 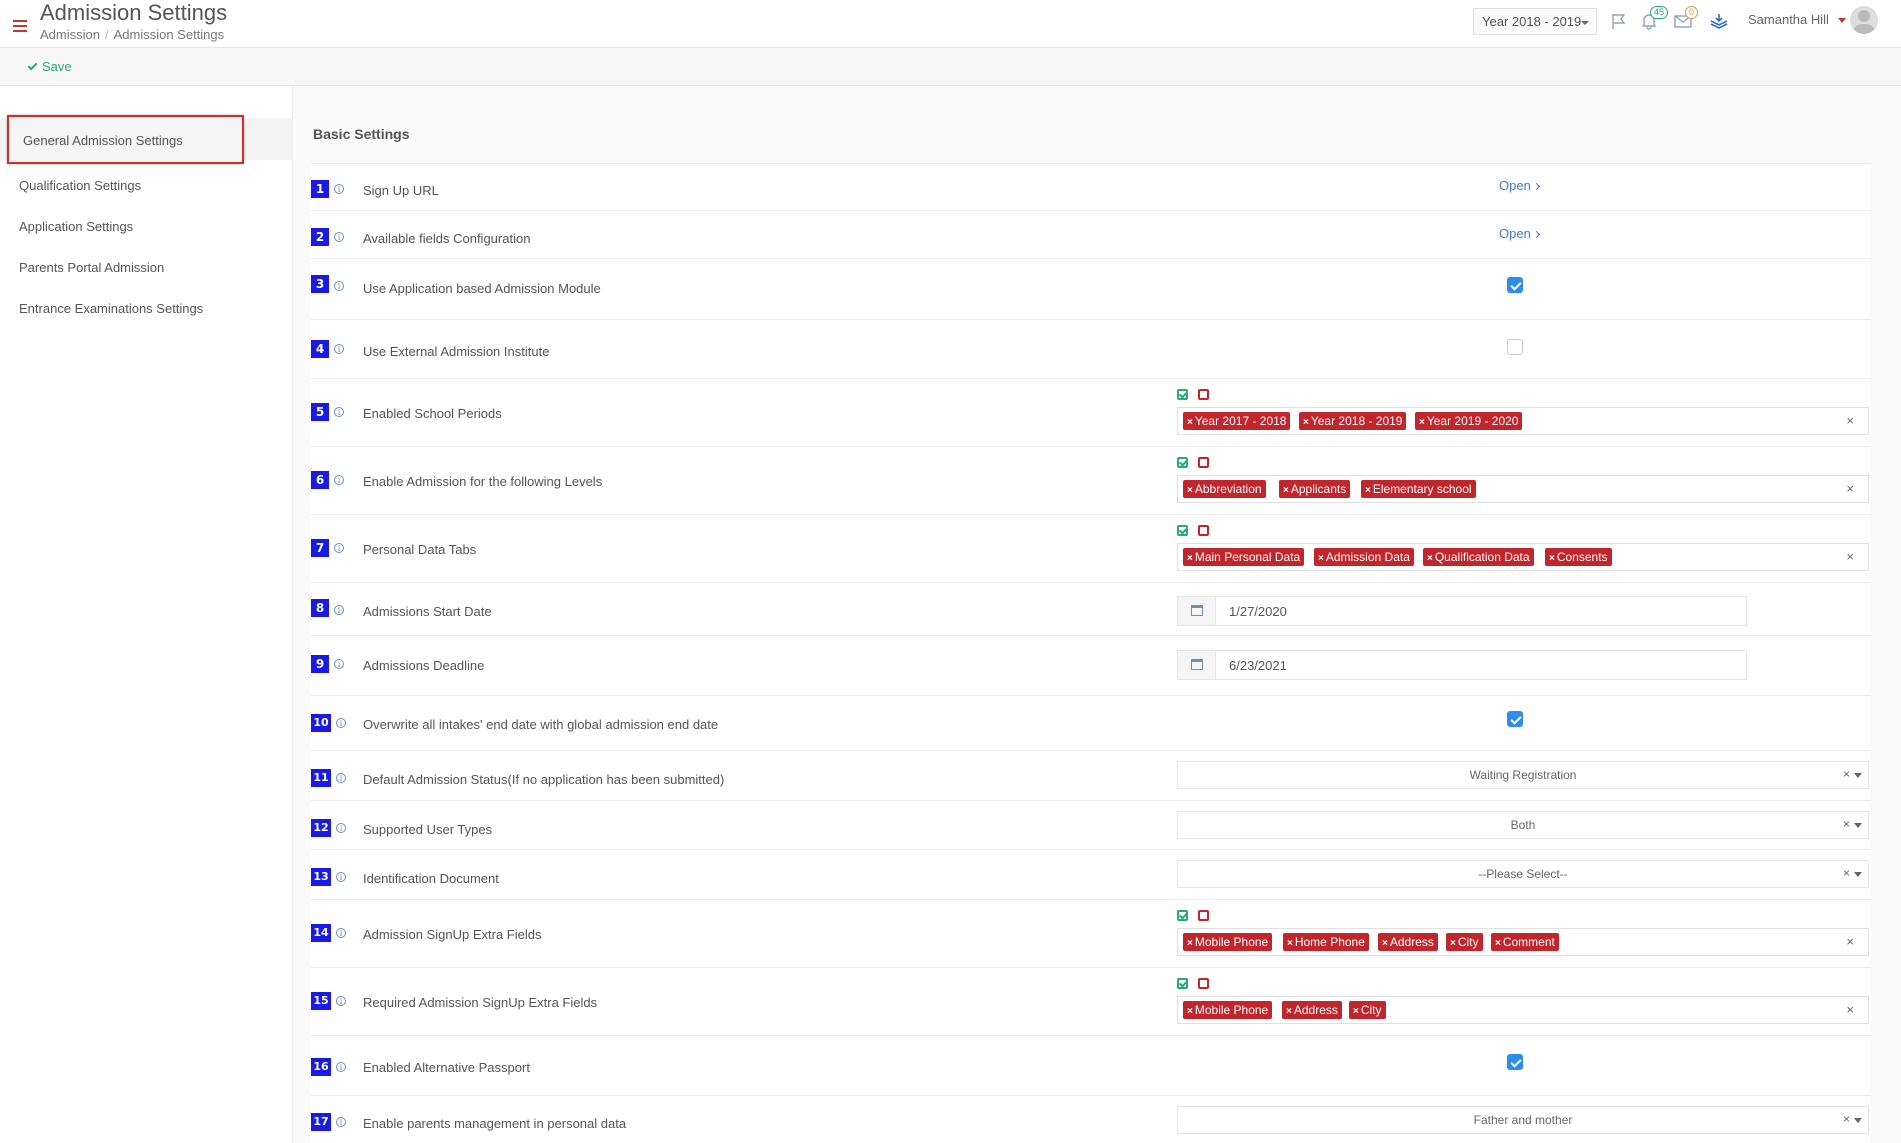 I want to click on start-date-input: 1/27/2020, so click(x=1462, y=611).